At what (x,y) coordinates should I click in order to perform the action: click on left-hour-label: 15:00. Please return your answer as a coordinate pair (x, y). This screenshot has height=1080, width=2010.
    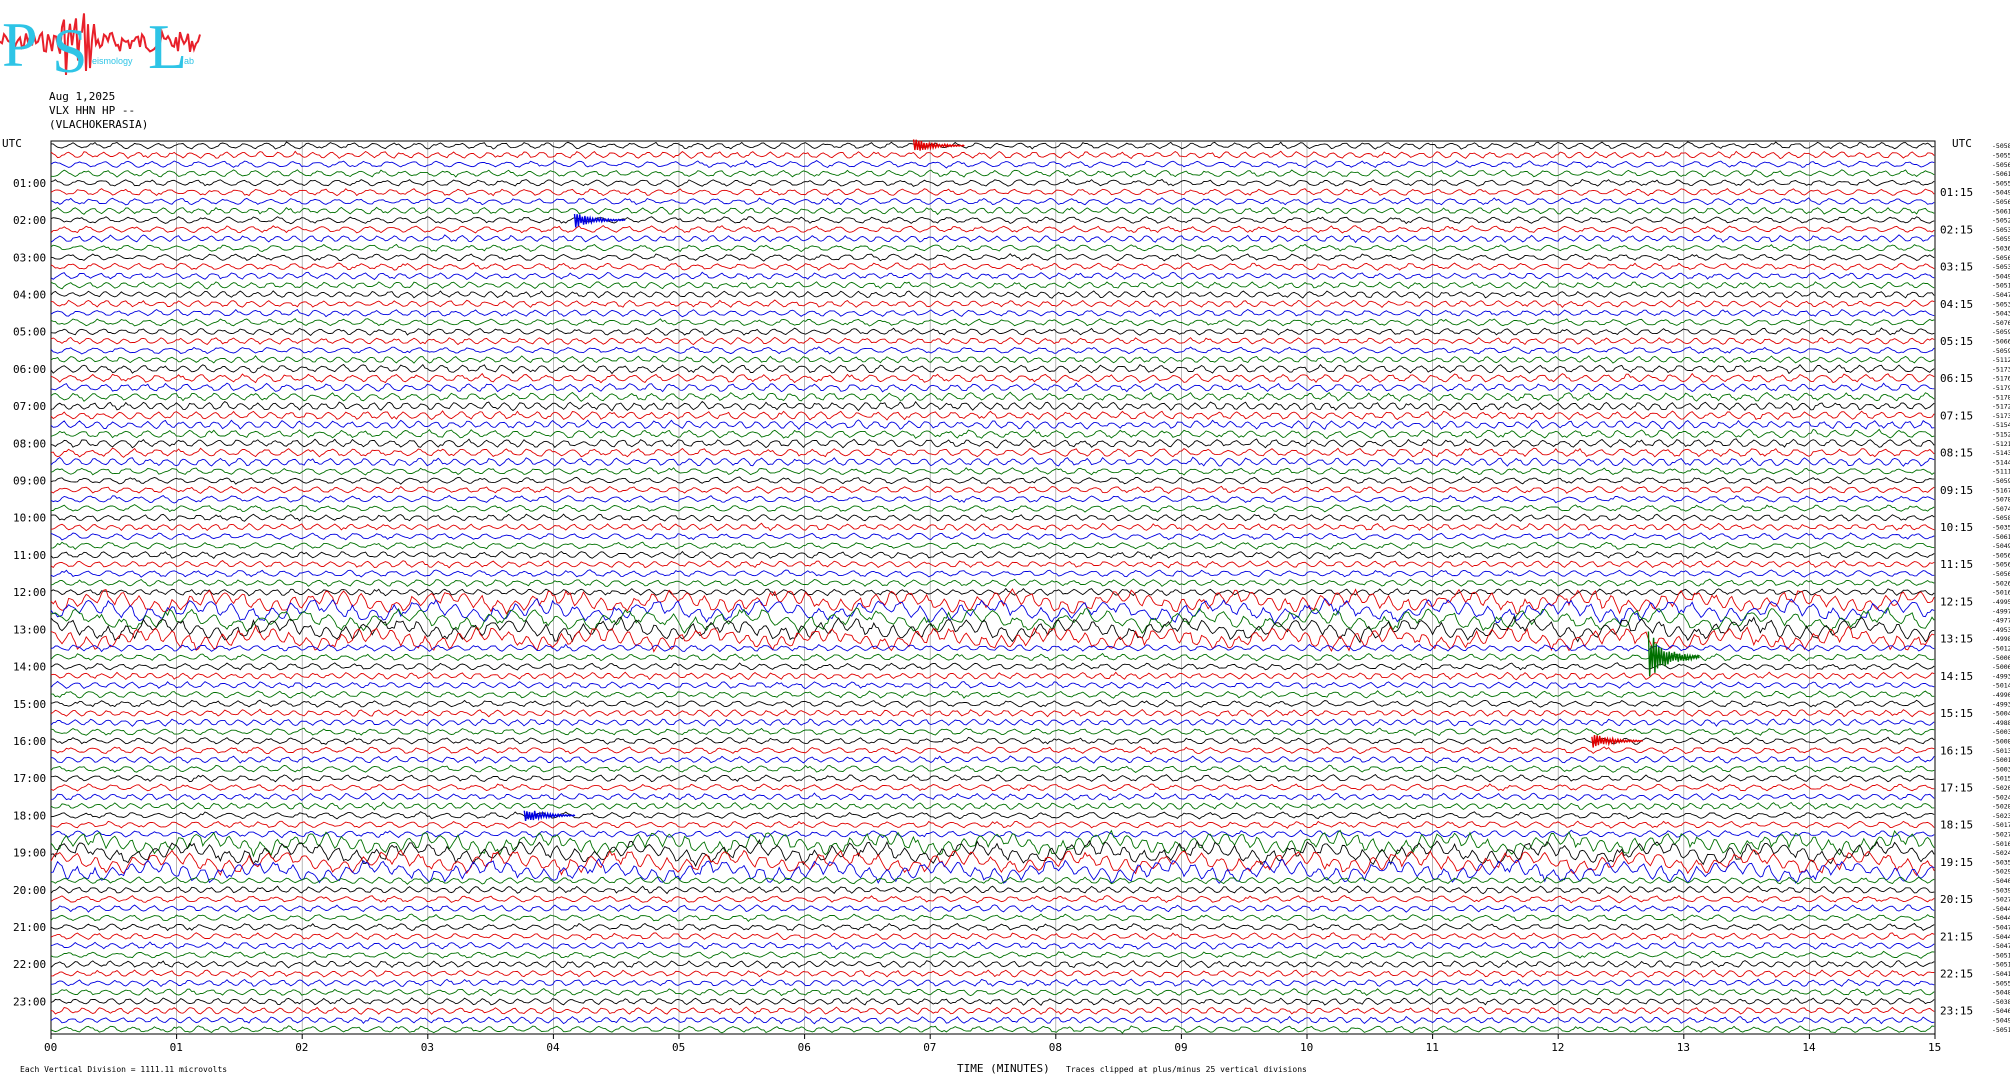
    Looking at the image, I should click on (29, 704).